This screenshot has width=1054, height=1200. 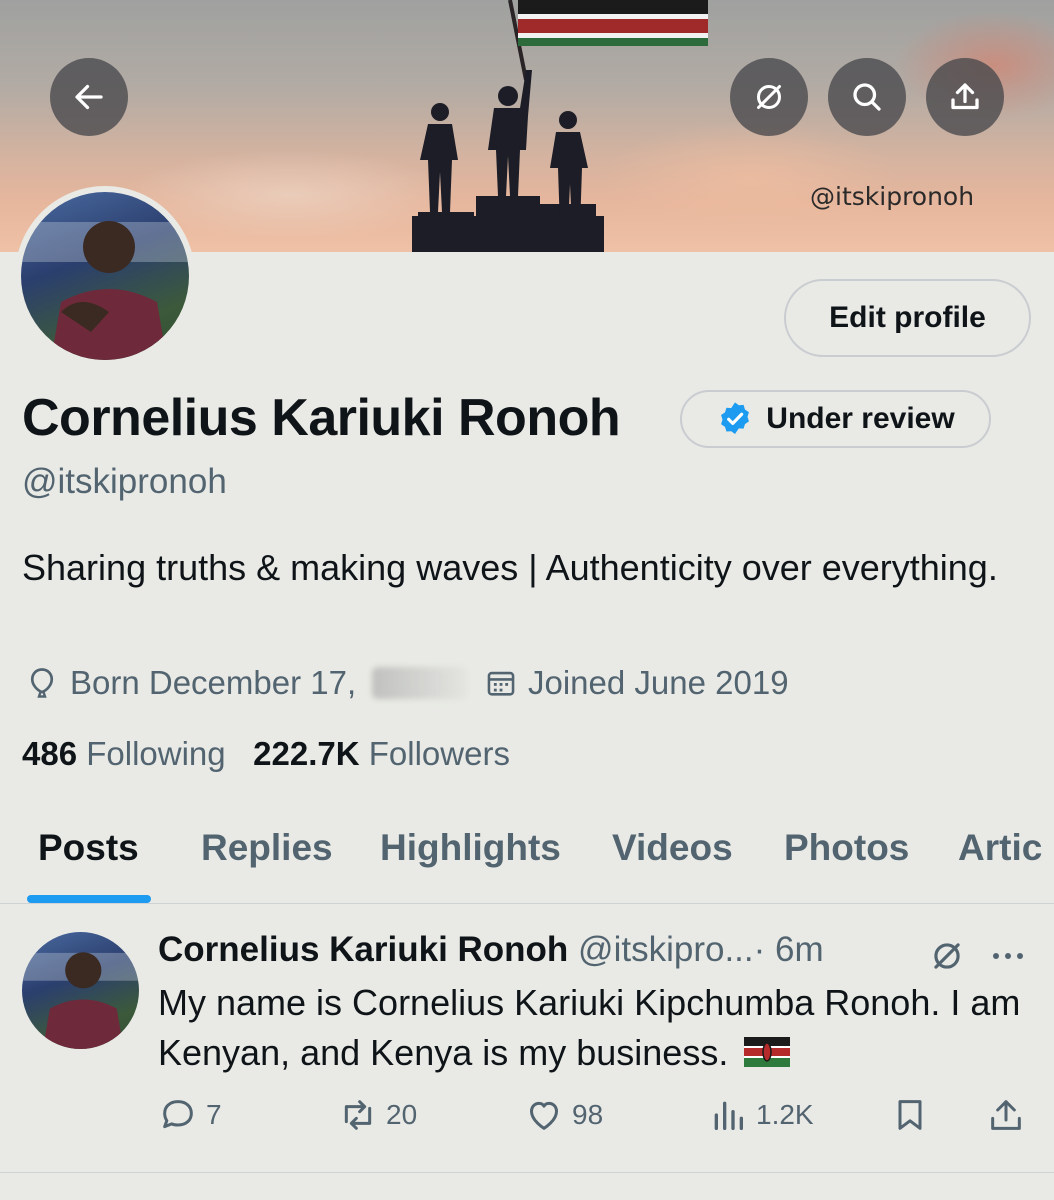 I want to click on reply-count: 7, so click(x=214, y=1114).